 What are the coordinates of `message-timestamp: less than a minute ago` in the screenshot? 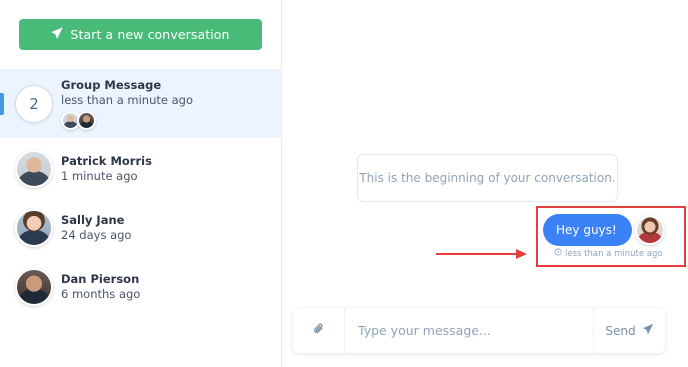 It's located at (608, 253).